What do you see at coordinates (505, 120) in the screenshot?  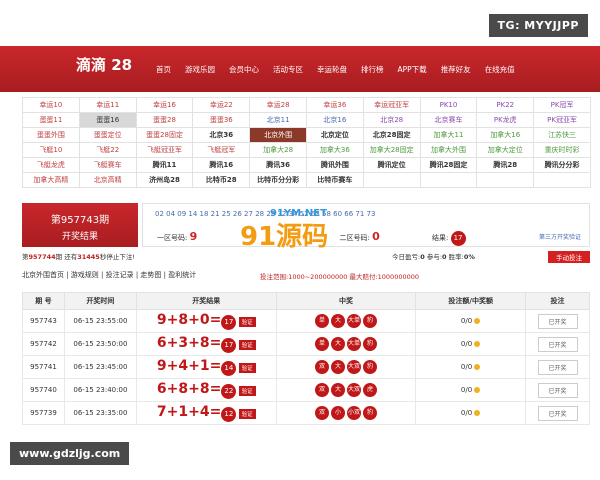 I see `game-tab: PK龙虎` at bounding box center [505, 120].